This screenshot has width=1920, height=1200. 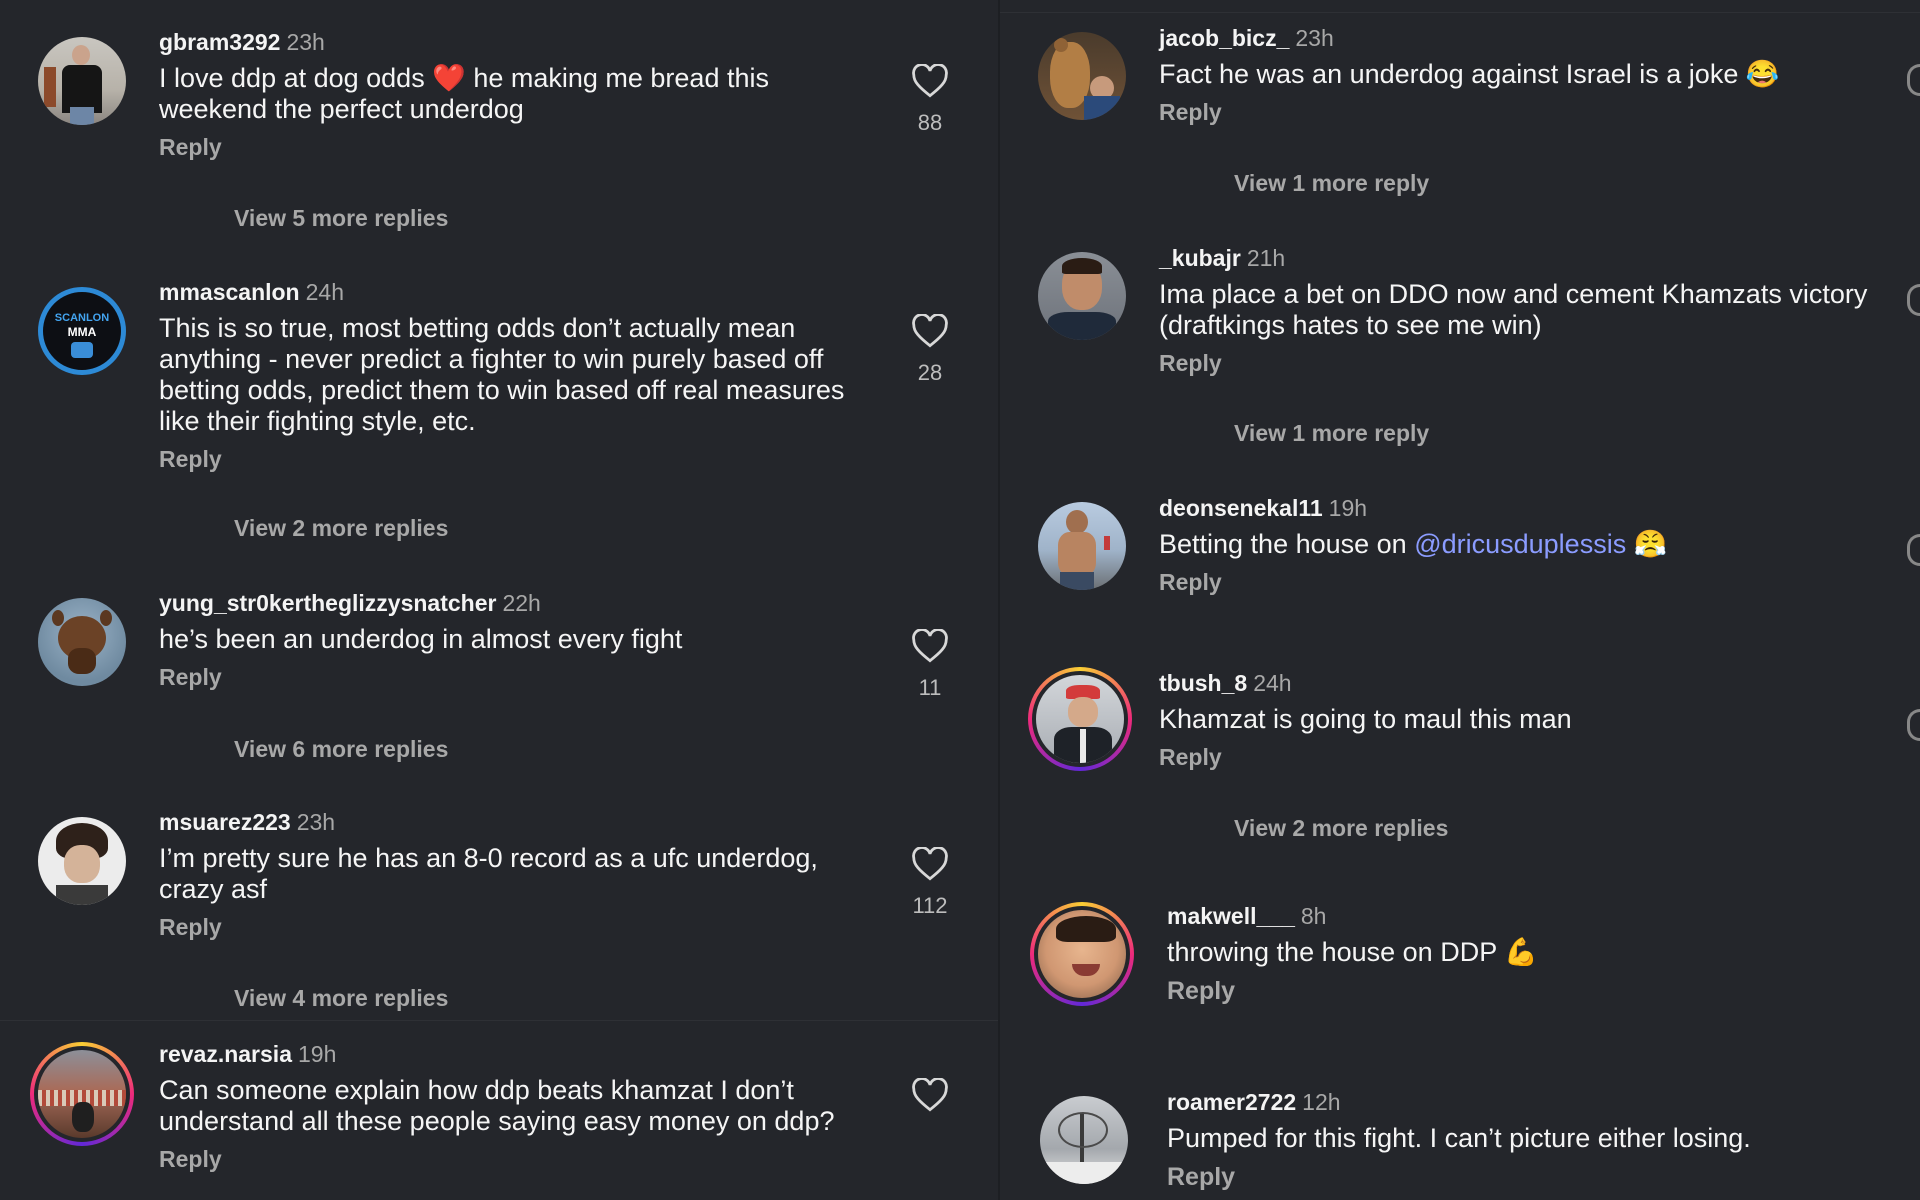 What do you see at coordinates (930, 905) in the screenshot?
I see `like-count: 112` at bounding box center [930, 905].